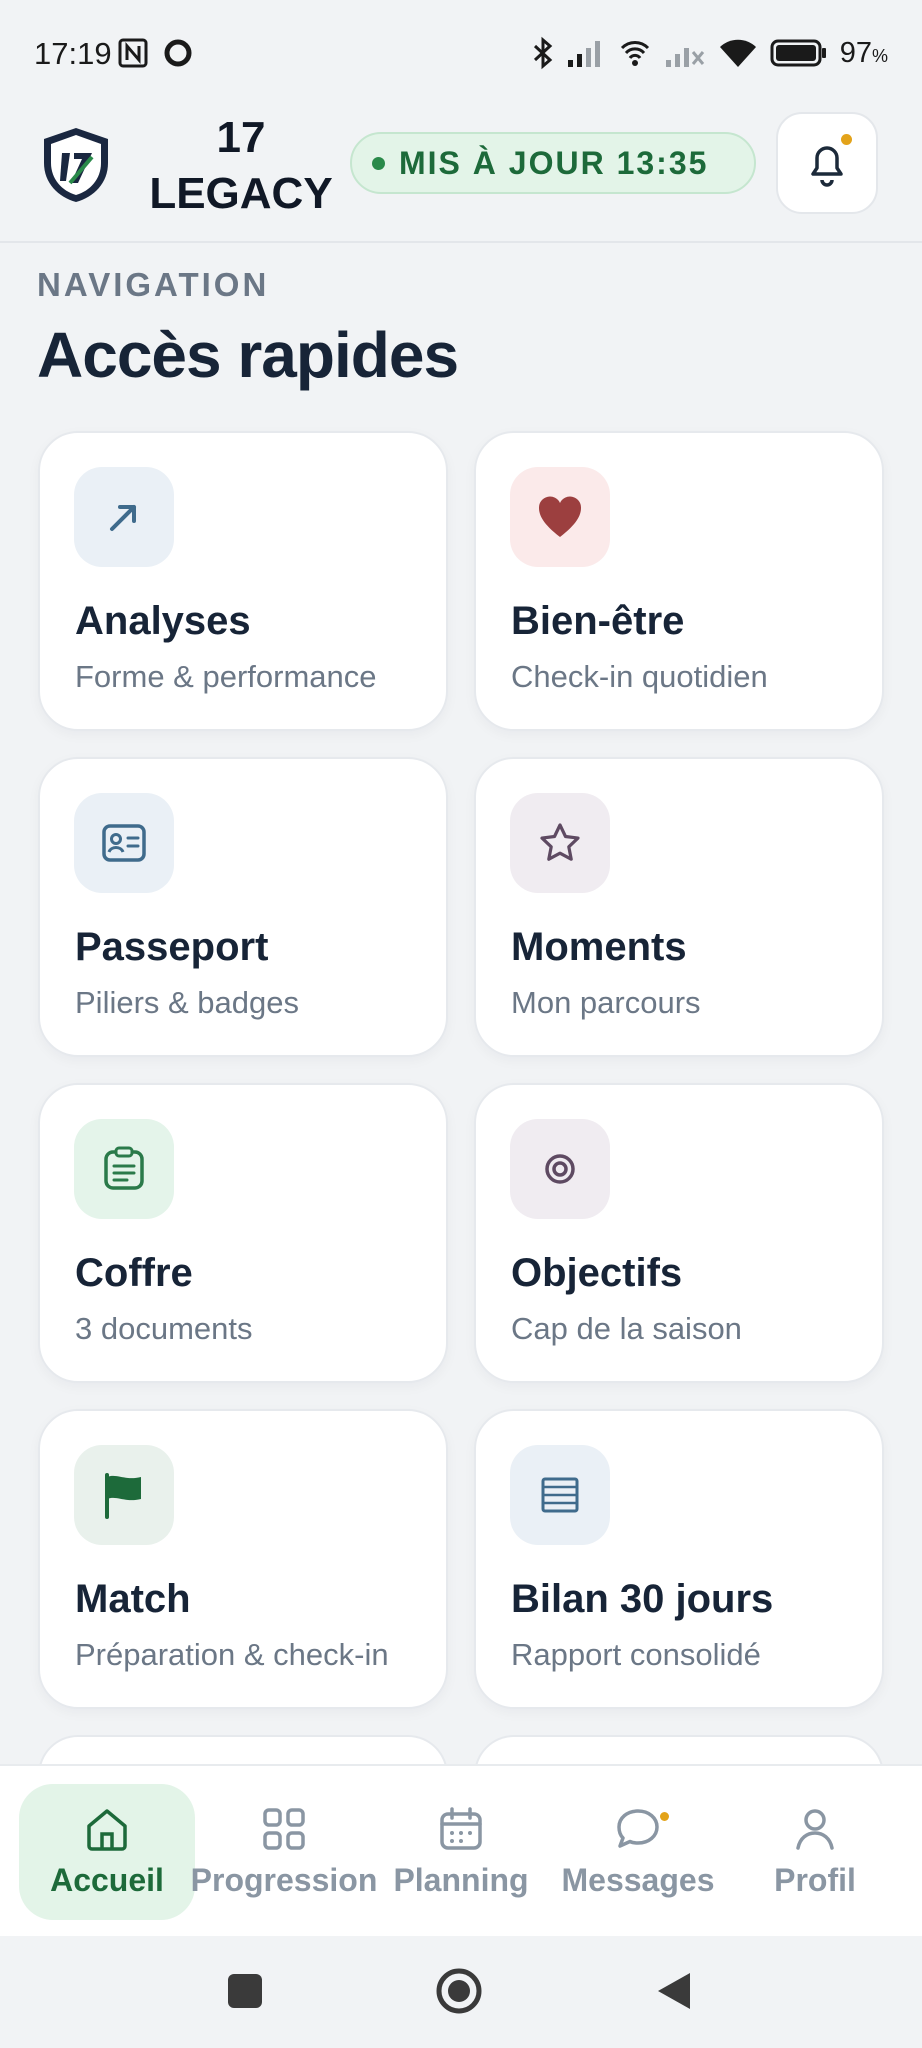  Describe the element at coordinates (284, 1828) in the screenshot. I see `grid-icon` at that location.